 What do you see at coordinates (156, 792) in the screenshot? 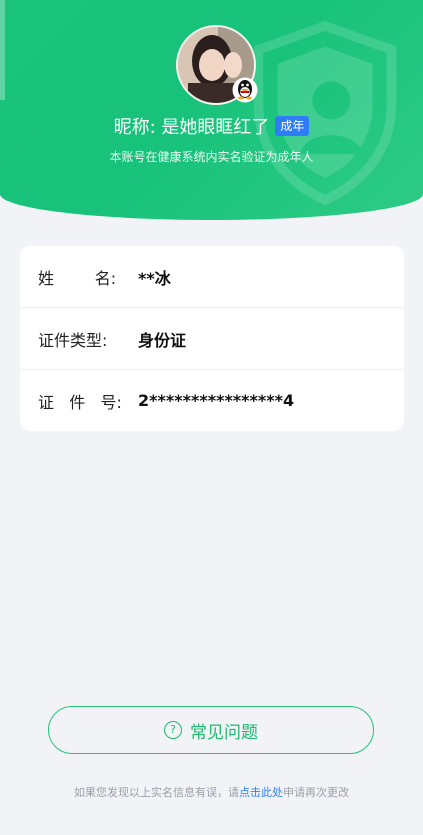
I see `footer-prefix: 如果您发现以上实名信息有误，请` at bounding box center [156, 792].